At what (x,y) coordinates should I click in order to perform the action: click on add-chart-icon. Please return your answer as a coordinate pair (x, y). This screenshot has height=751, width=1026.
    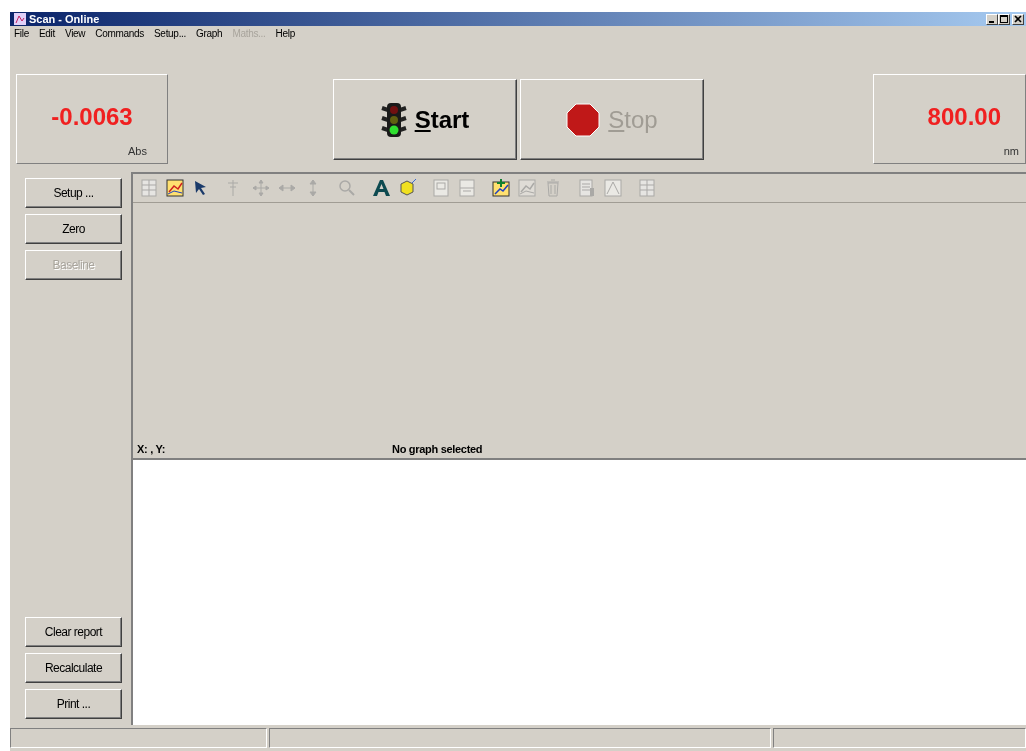
    Looking at the image, I should click on (501, 188).